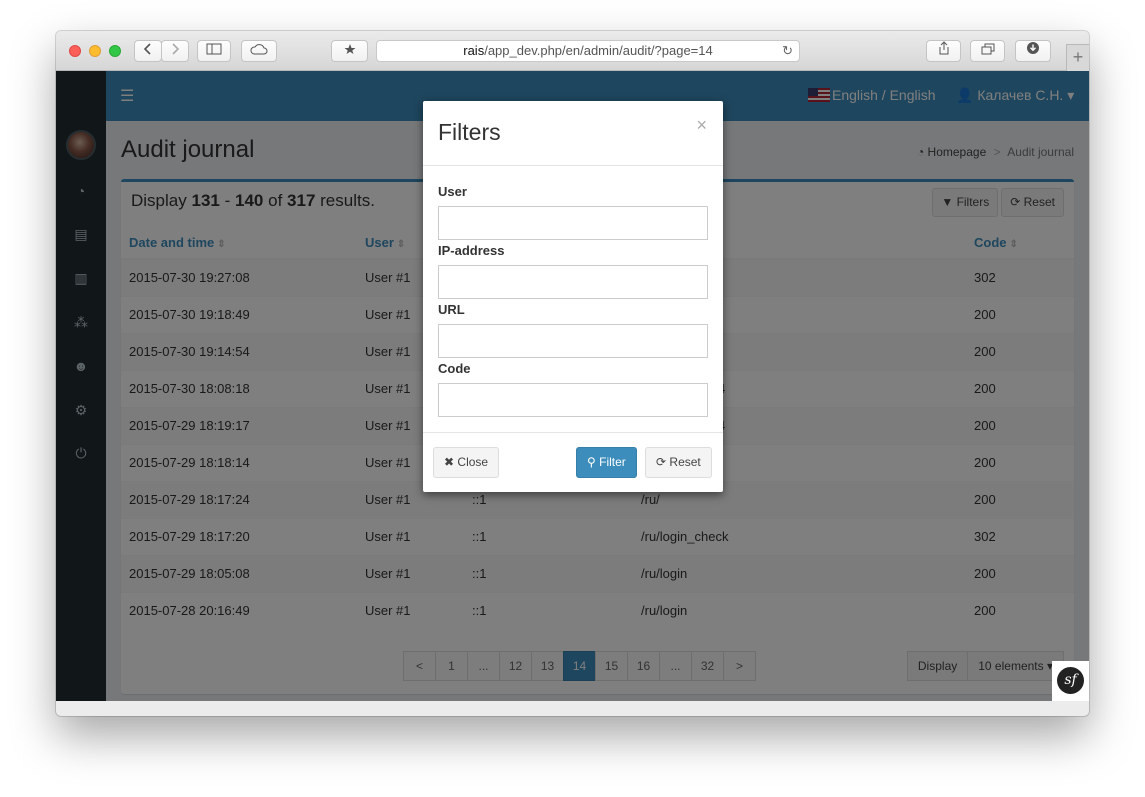 Image resolution: width=1145 pixels, height=797 pixels. I want to click on symfony-icon: sf, so click(1070, 680).